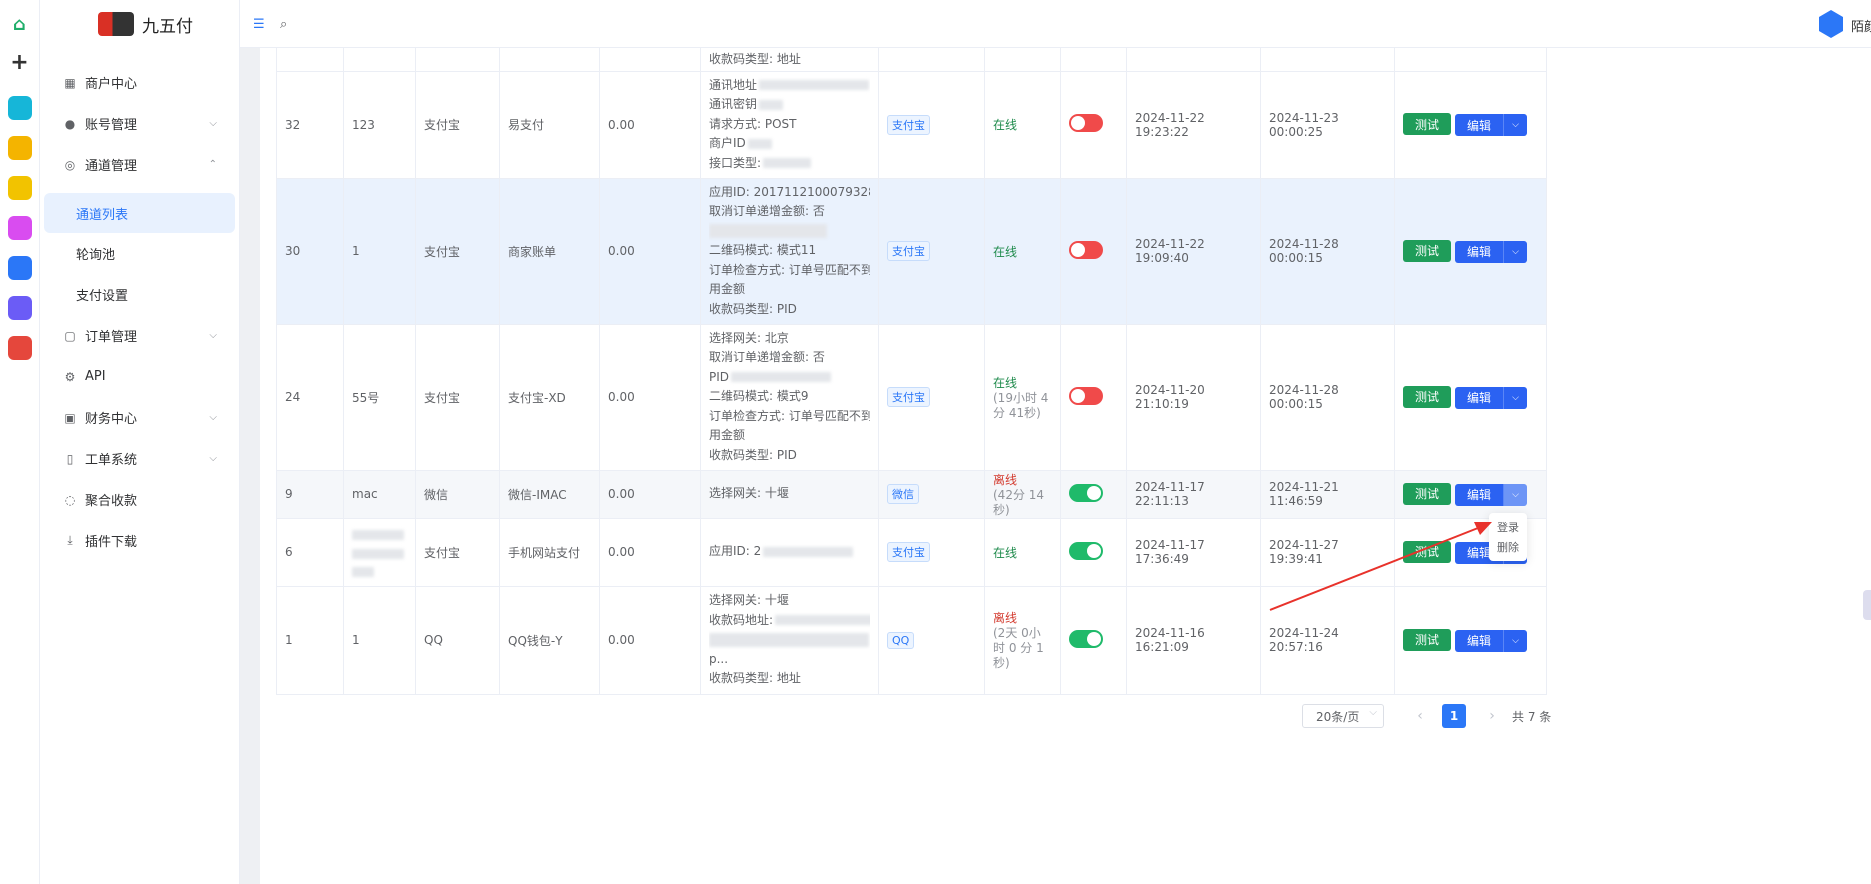 The height and width of the screenshot is (884, 1871). What do you see at coordinates (95, 376) in the screenshot?
I see `sidebar-item-label: API` at bounding box center [95, 376].